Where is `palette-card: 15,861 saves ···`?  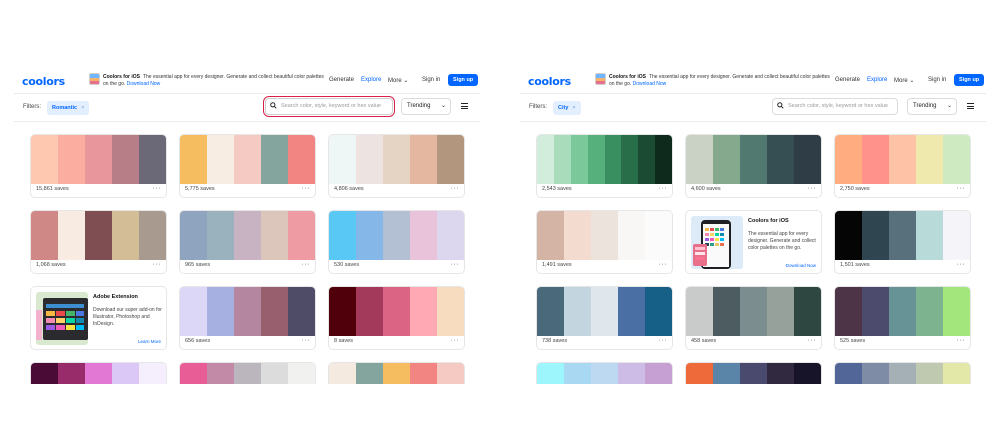
palette-card: 15,861 saves ··· is located at coordinates (98, 166).